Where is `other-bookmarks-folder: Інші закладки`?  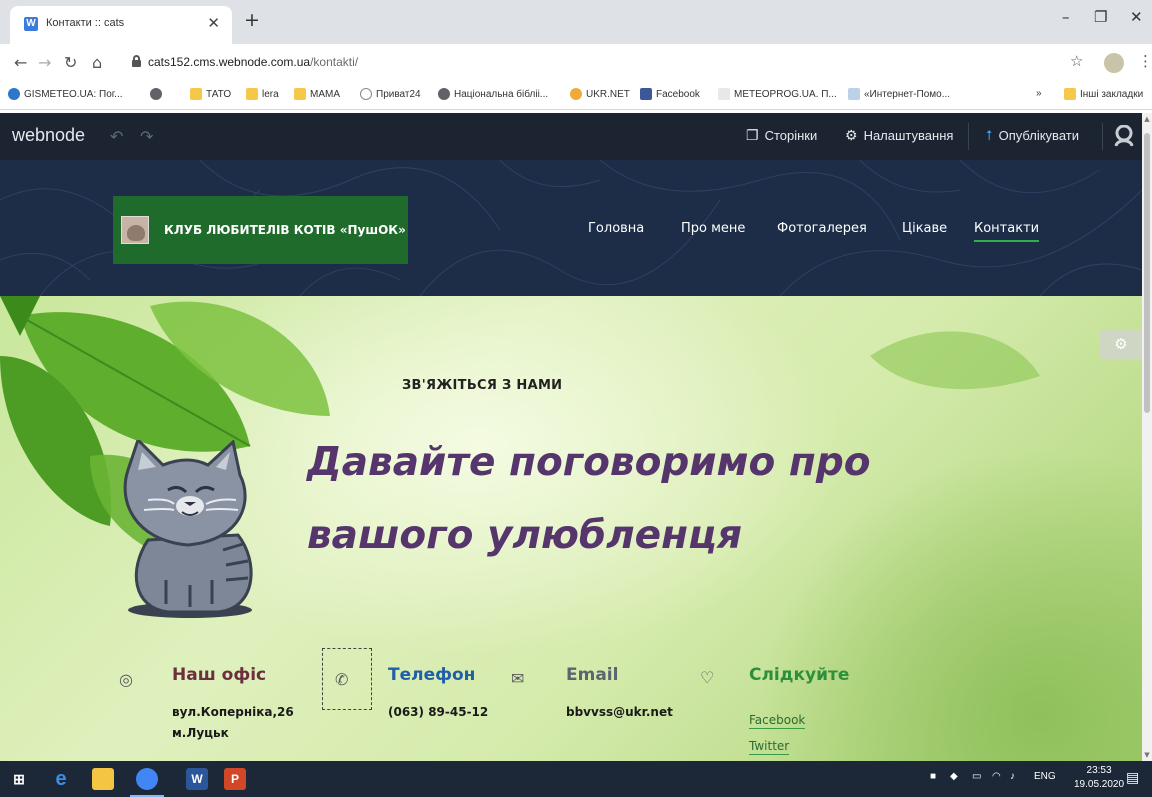 other-bookmarks-folder: Інші закладки is located at coordinates (1103, 94).